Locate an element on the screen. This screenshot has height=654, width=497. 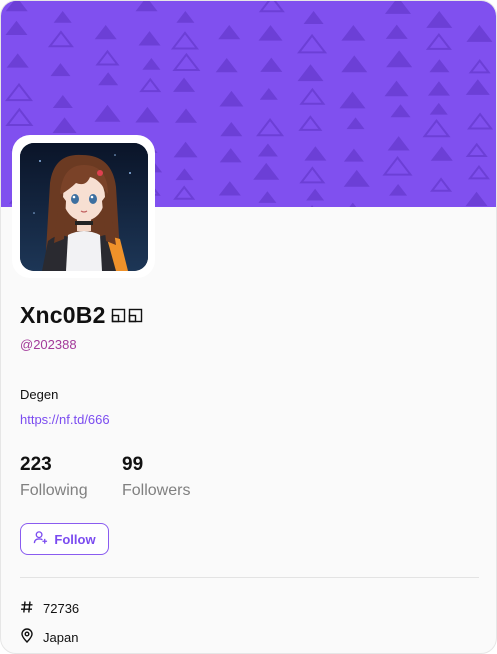
id-row: 72736 is located at coordinates (49, 608).